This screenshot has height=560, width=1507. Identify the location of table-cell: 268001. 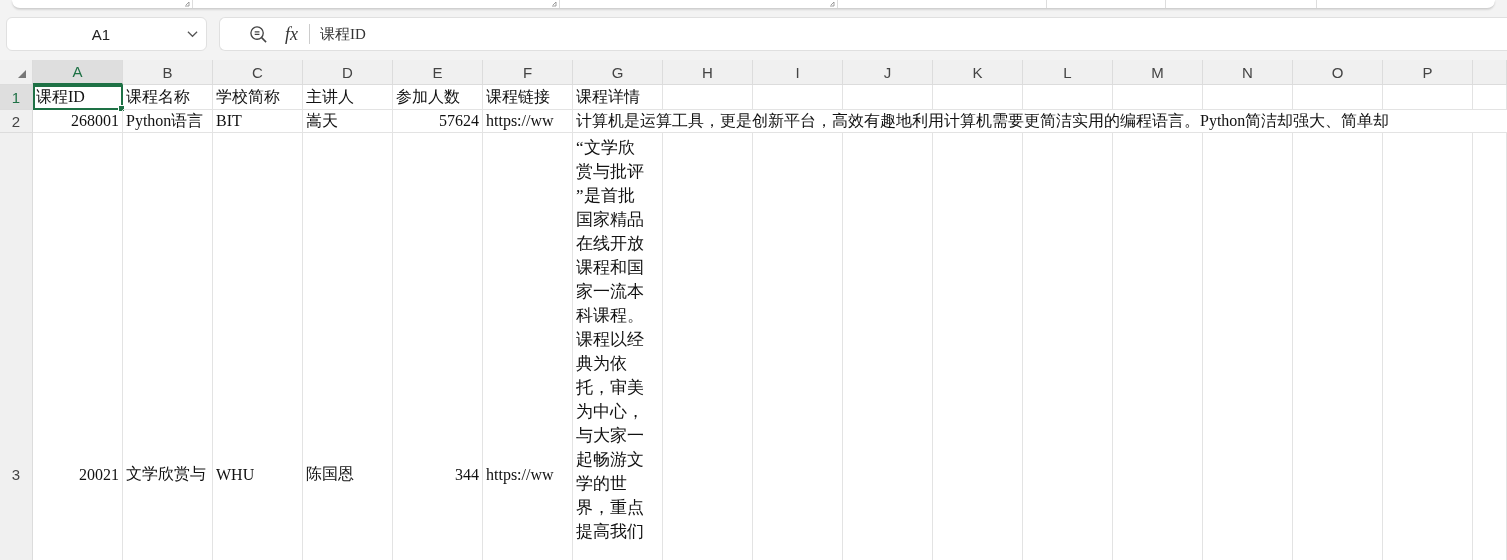
(78, 121).